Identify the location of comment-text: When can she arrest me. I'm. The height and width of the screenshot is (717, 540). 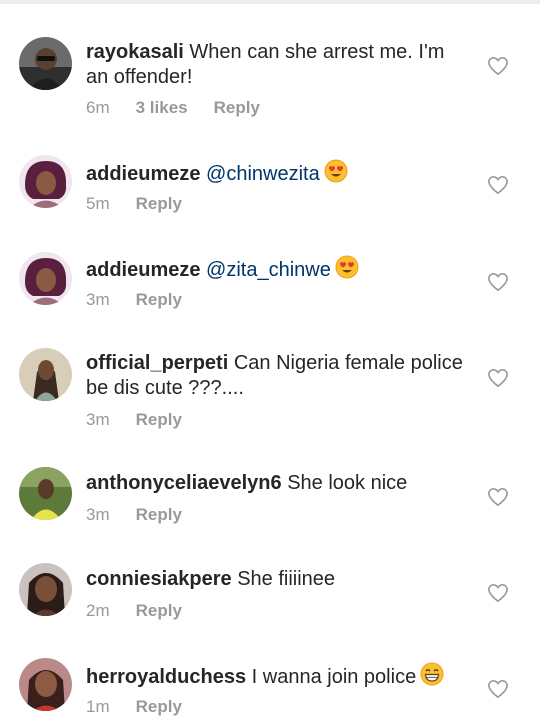
(317, 52).